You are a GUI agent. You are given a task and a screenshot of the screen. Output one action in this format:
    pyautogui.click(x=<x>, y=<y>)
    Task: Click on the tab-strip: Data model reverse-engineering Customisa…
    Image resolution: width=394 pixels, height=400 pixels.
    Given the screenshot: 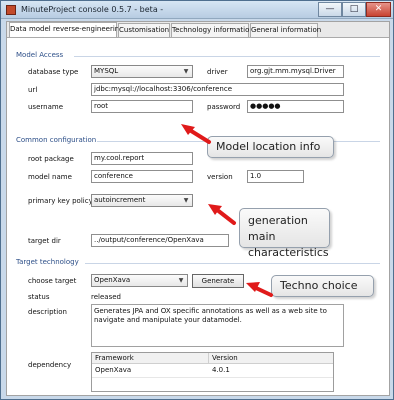 What is the action you would take?
    pyautogui.click(x=198, y=29)
    